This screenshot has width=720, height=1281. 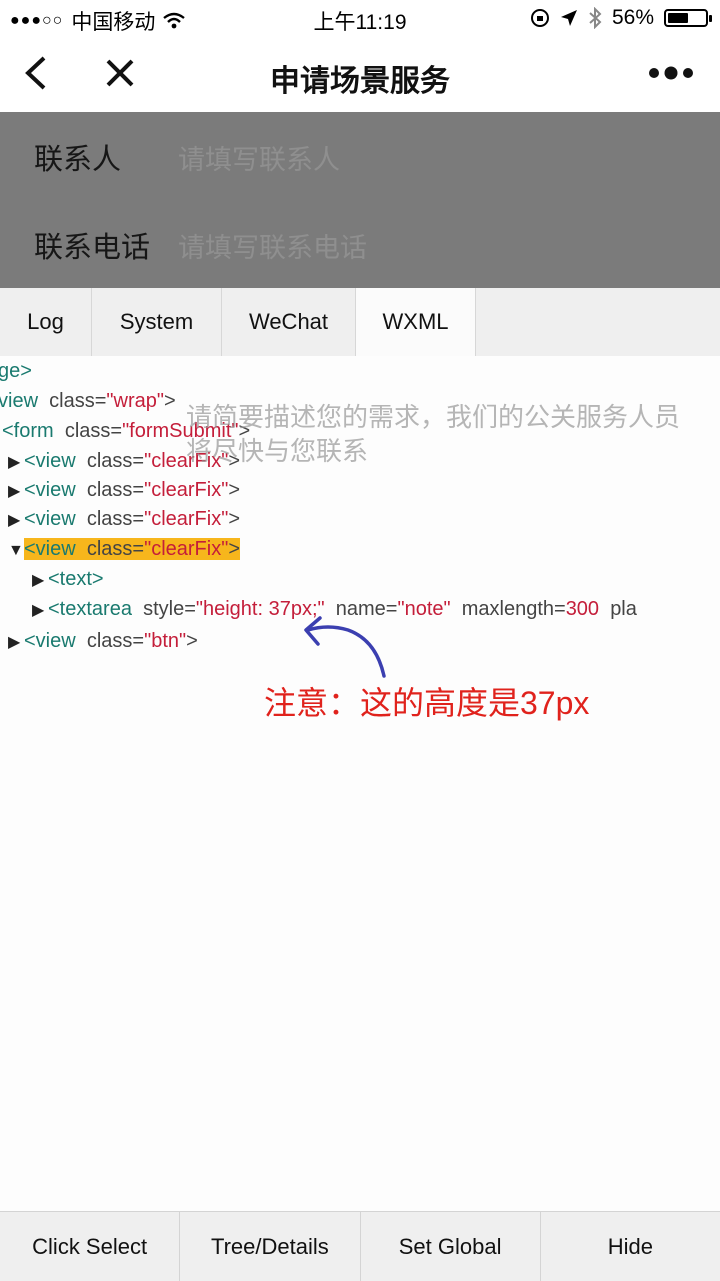 What do you see at coordinates (424, 609) in the screenshot?
I see `attr-value: "note"` at bounding box center [424, 609].